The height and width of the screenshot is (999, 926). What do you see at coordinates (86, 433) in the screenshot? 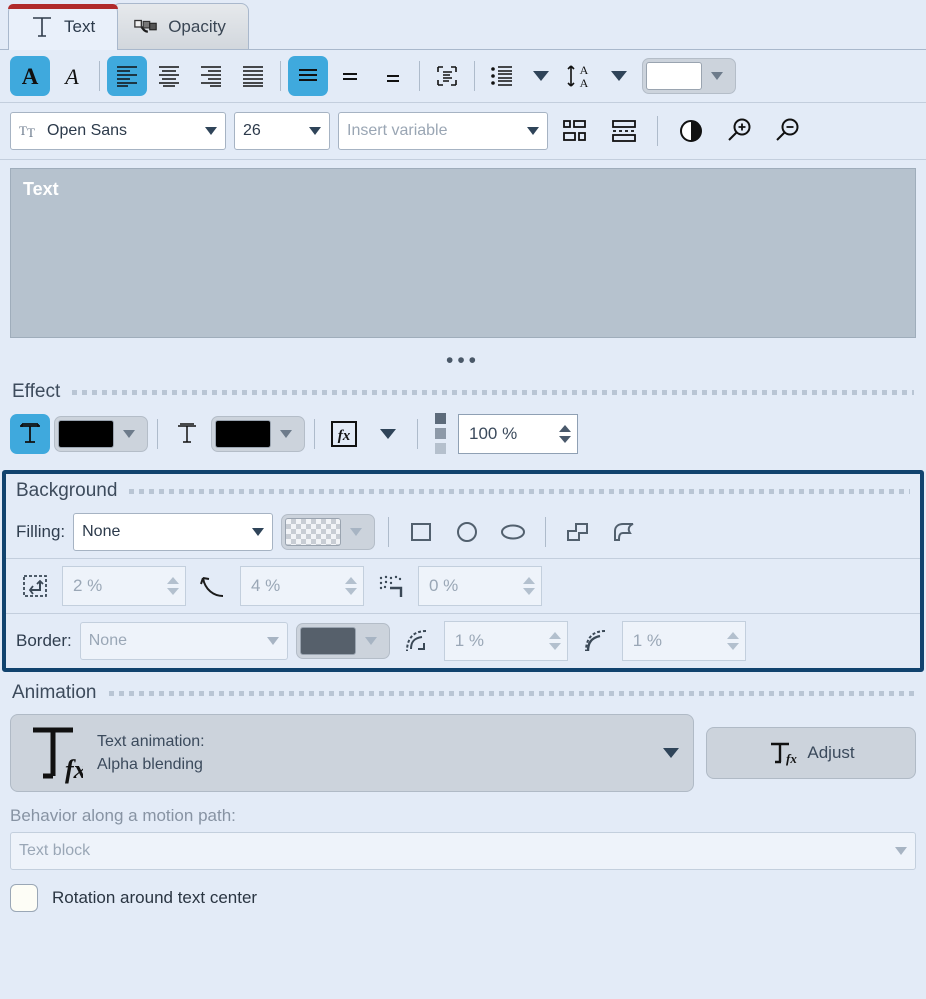
I see `shadow-color-swatch` at bounding box center [86, 433].